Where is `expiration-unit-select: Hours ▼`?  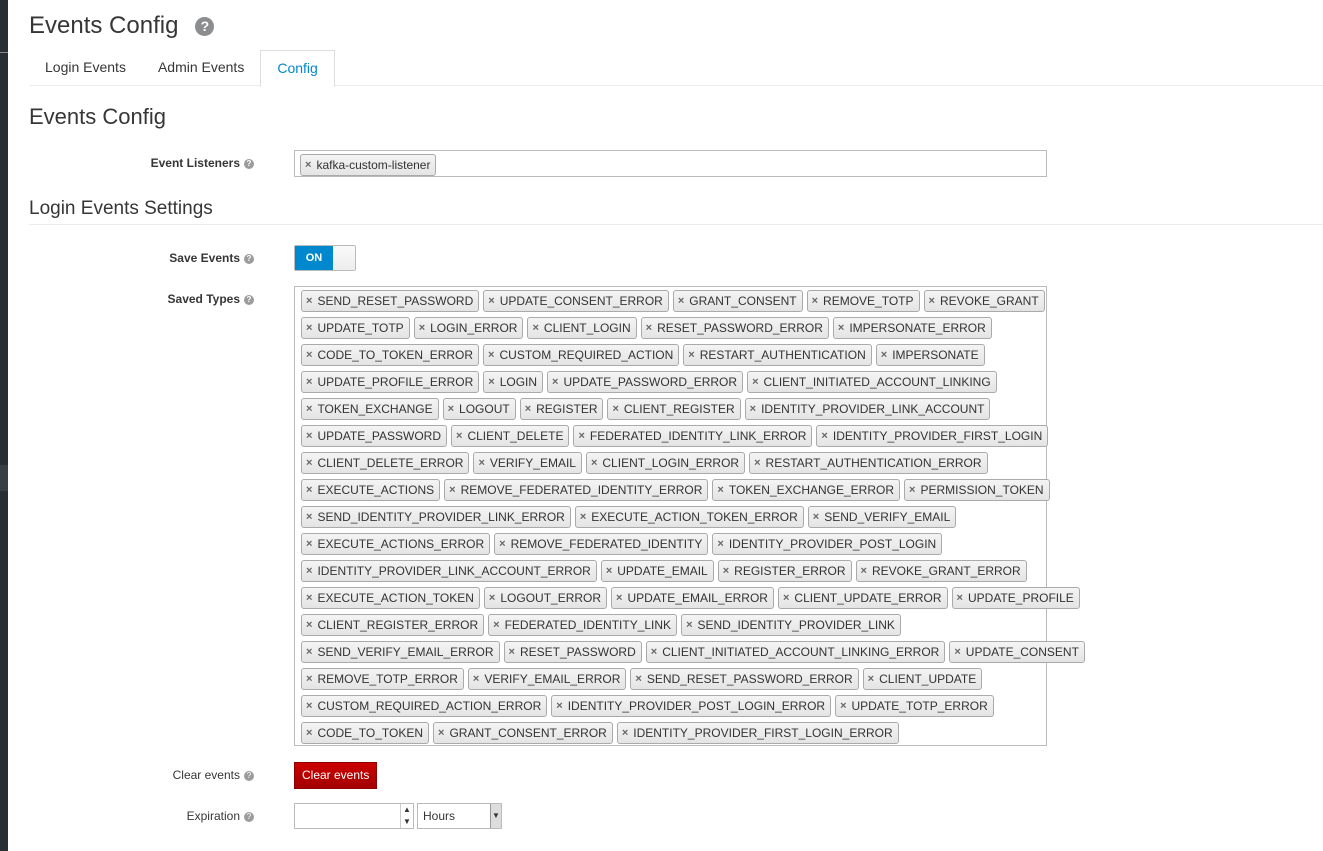 expiration-unit-select: Hours ▼ is located at coordinates (459, 816).